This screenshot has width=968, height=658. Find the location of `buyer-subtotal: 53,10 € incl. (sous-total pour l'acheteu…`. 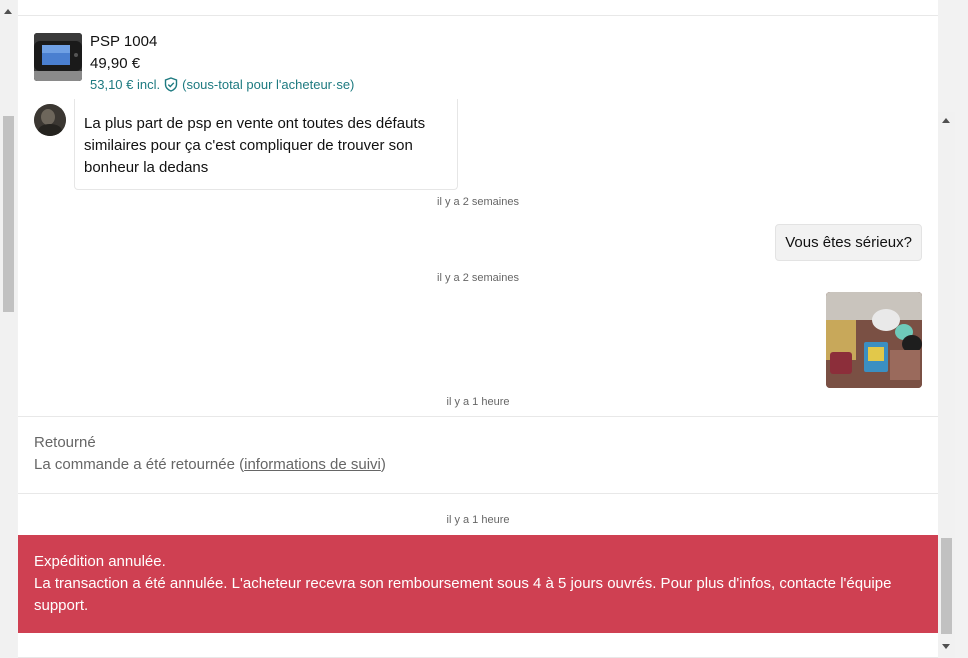

buyer-subtotal: 53,10 € incl. (sous-total pour l'acheteu… is located at coordinates (222, 84).